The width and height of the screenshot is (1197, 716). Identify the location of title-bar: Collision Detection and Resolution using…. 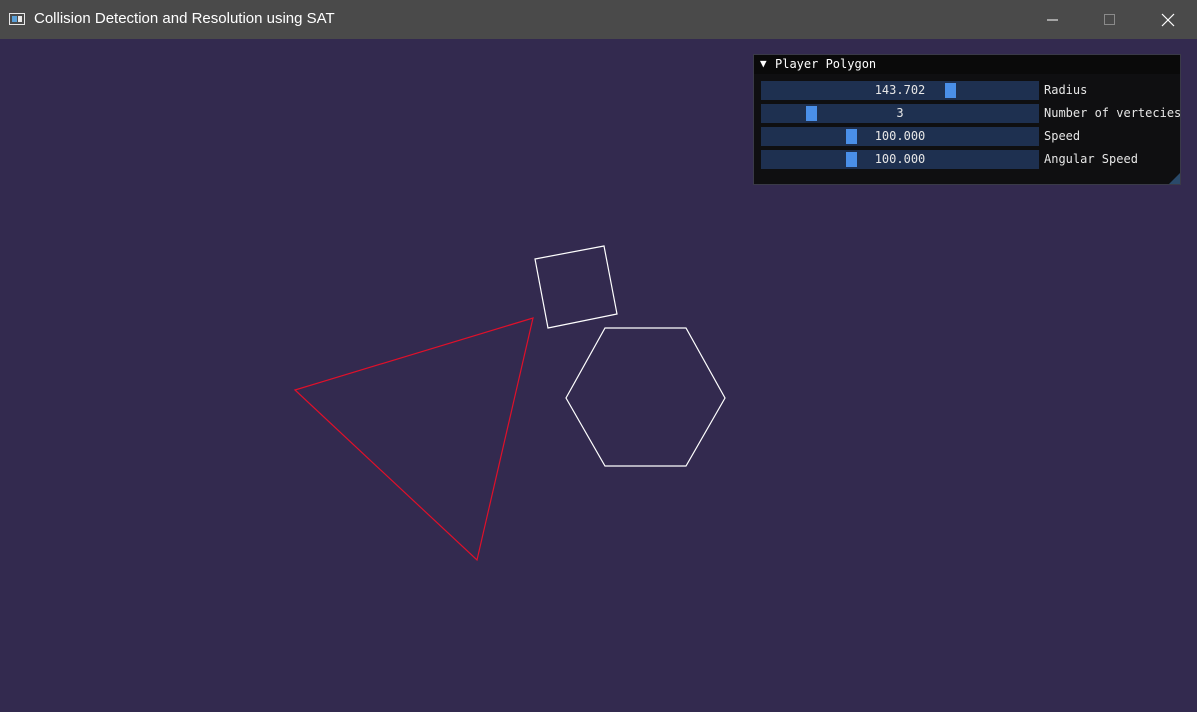
(598, 19).